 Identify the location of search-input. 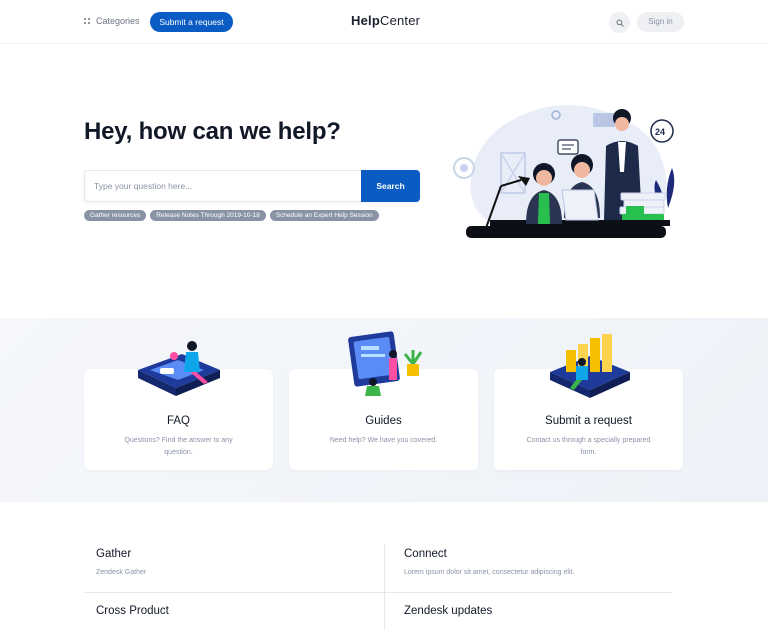
(223, 186).